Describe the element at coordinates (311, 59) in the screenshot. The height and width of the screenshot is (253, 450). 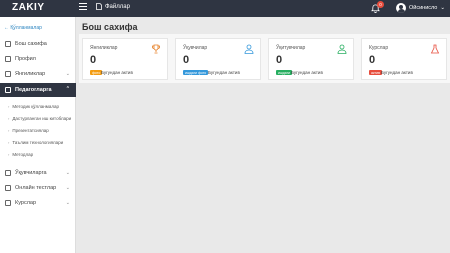
I see `stat-card-teachers: Ўқитувчилар 0 ишдаги Бугундан актив` at that location.